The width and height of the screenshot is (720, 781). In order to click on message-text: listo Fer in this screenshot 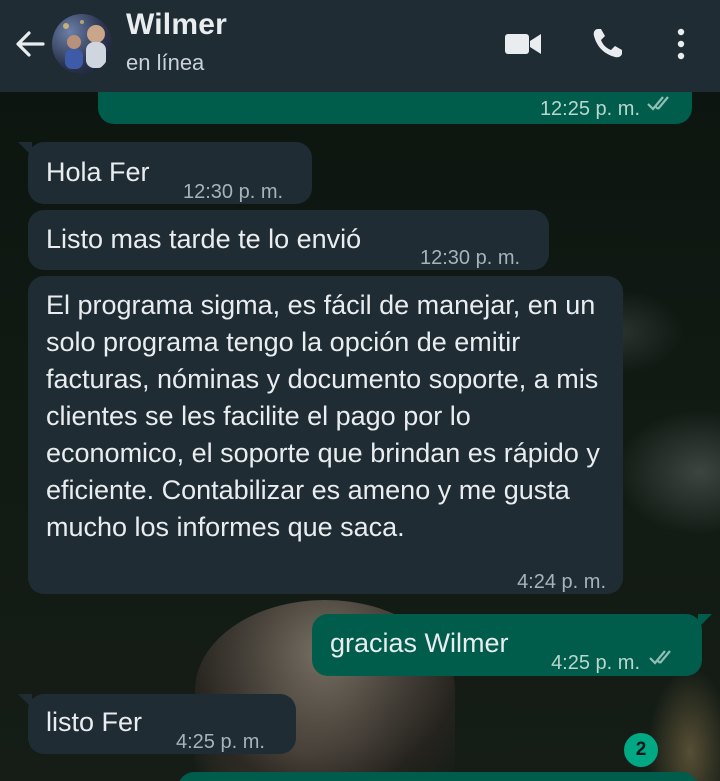, I will do `click(94, 722)`.